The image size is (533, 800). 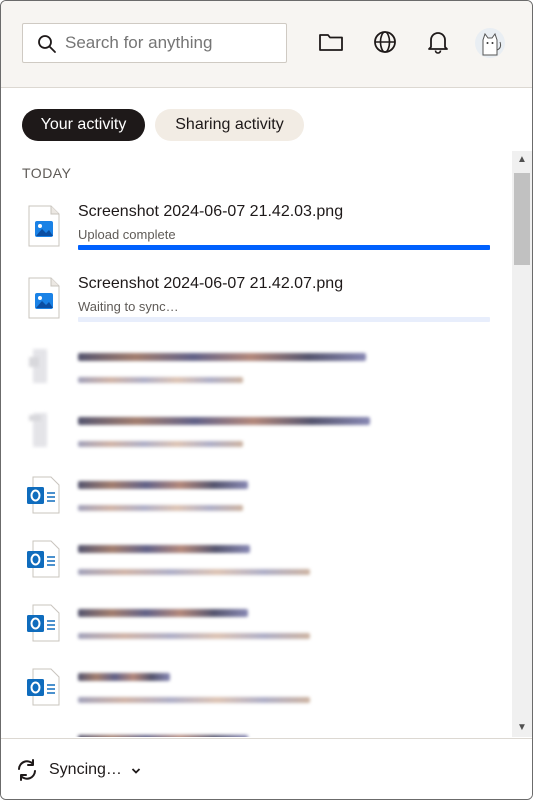 I want to click on folder-button, so click(x=332, y=43).